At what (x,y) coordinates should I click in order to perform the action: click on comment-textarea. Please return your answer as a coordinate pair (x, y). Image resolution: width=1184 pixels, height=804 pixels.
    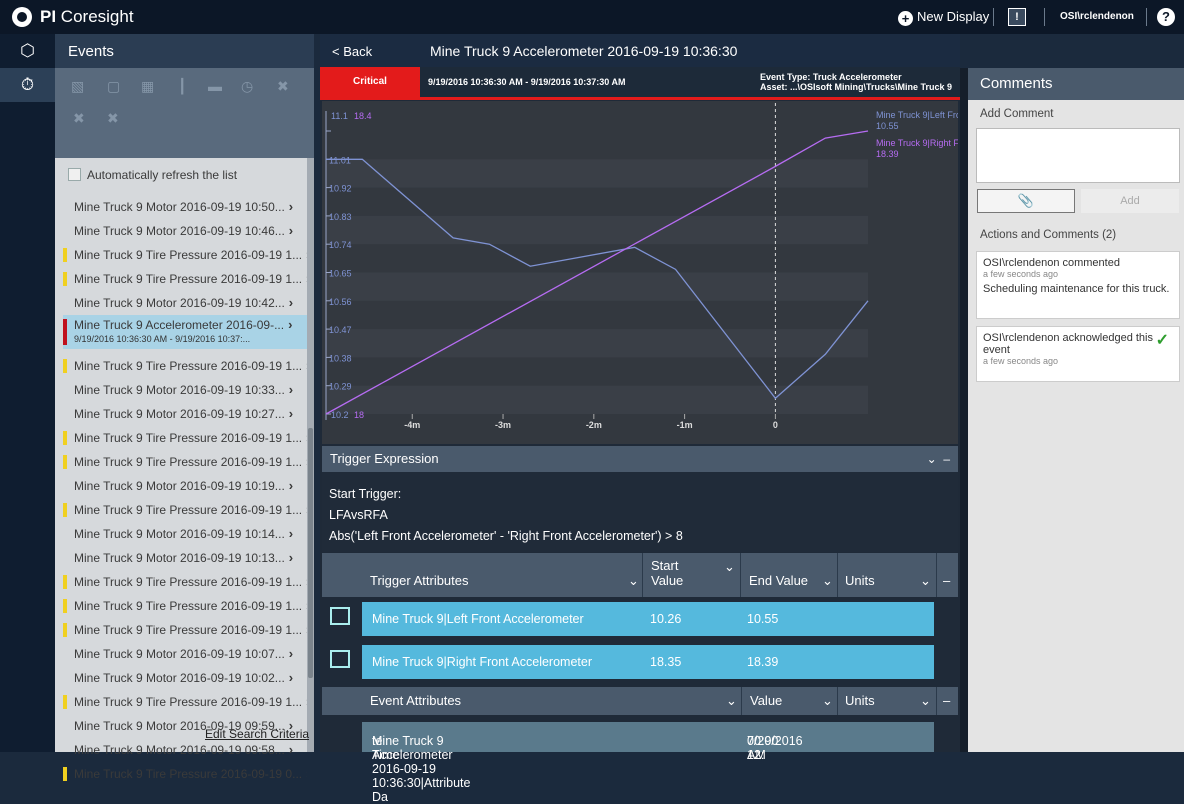
    Looking at the image, I should click on (1078, 155).